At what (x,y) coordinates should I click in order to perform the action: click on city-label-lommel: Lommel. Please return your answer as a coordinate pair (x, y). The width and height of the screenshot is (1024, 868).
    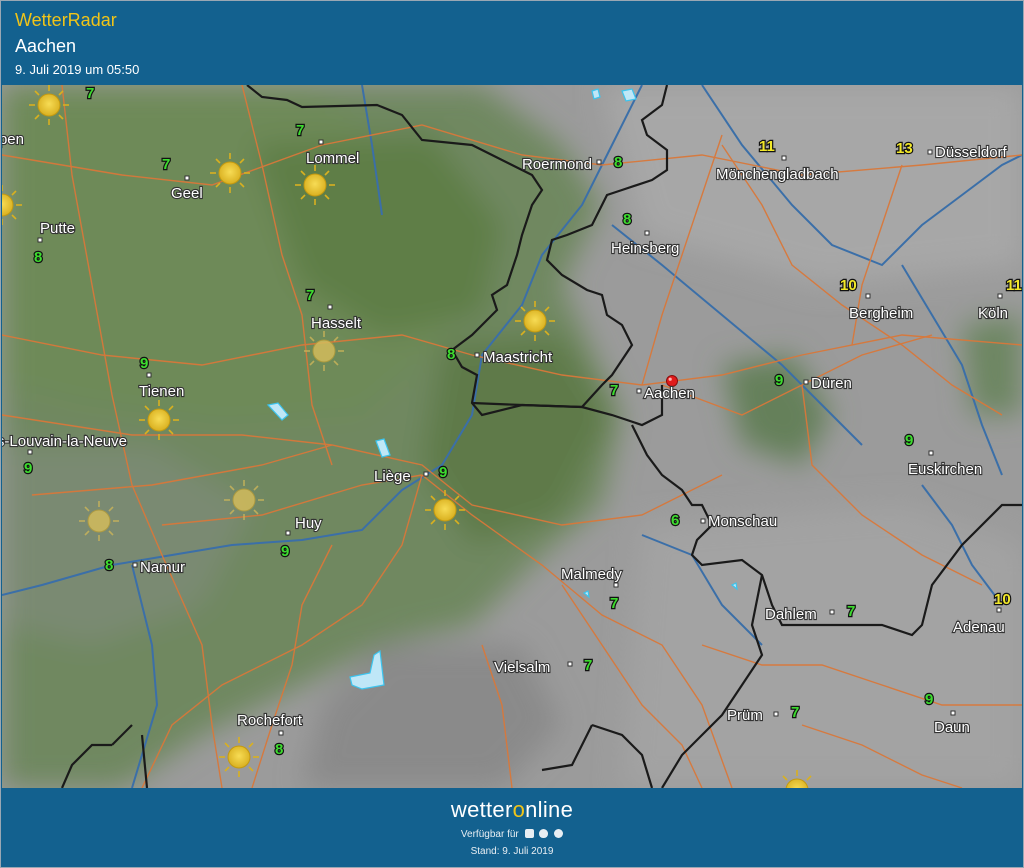
    Looking at the image, I should click on (332, 158).